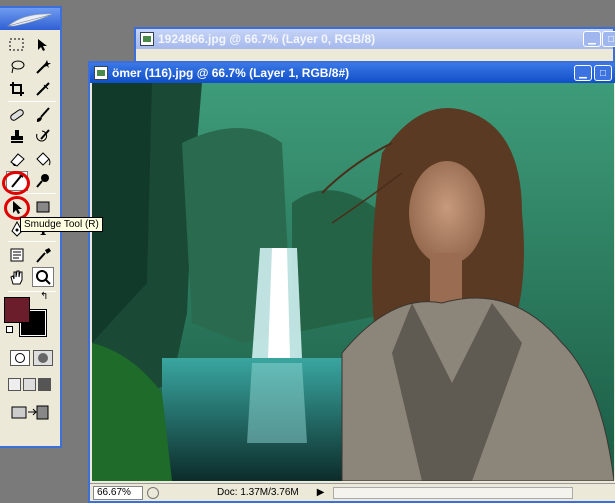 The height and width of the screenshot is (503, 615). Describe the element at coordinates (17, 89) in the screenshot. I see `crop-icon` at that location.